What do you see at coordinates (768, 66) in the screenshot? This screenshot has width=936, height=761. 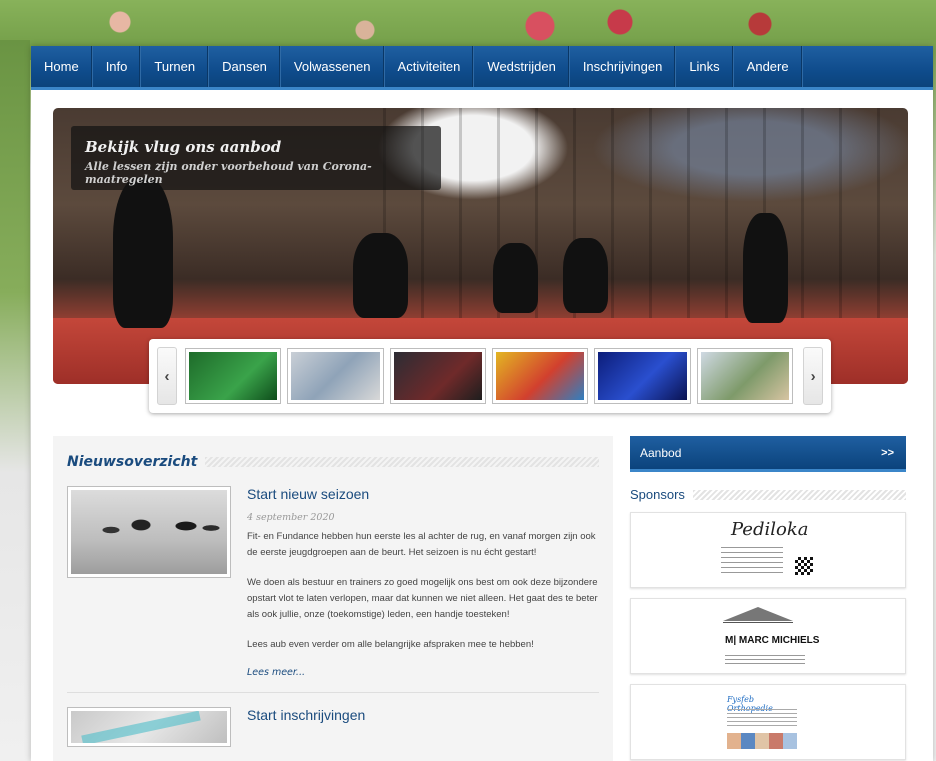 I see `nav-item-andere: Andere` at bounding box center [768, 66].